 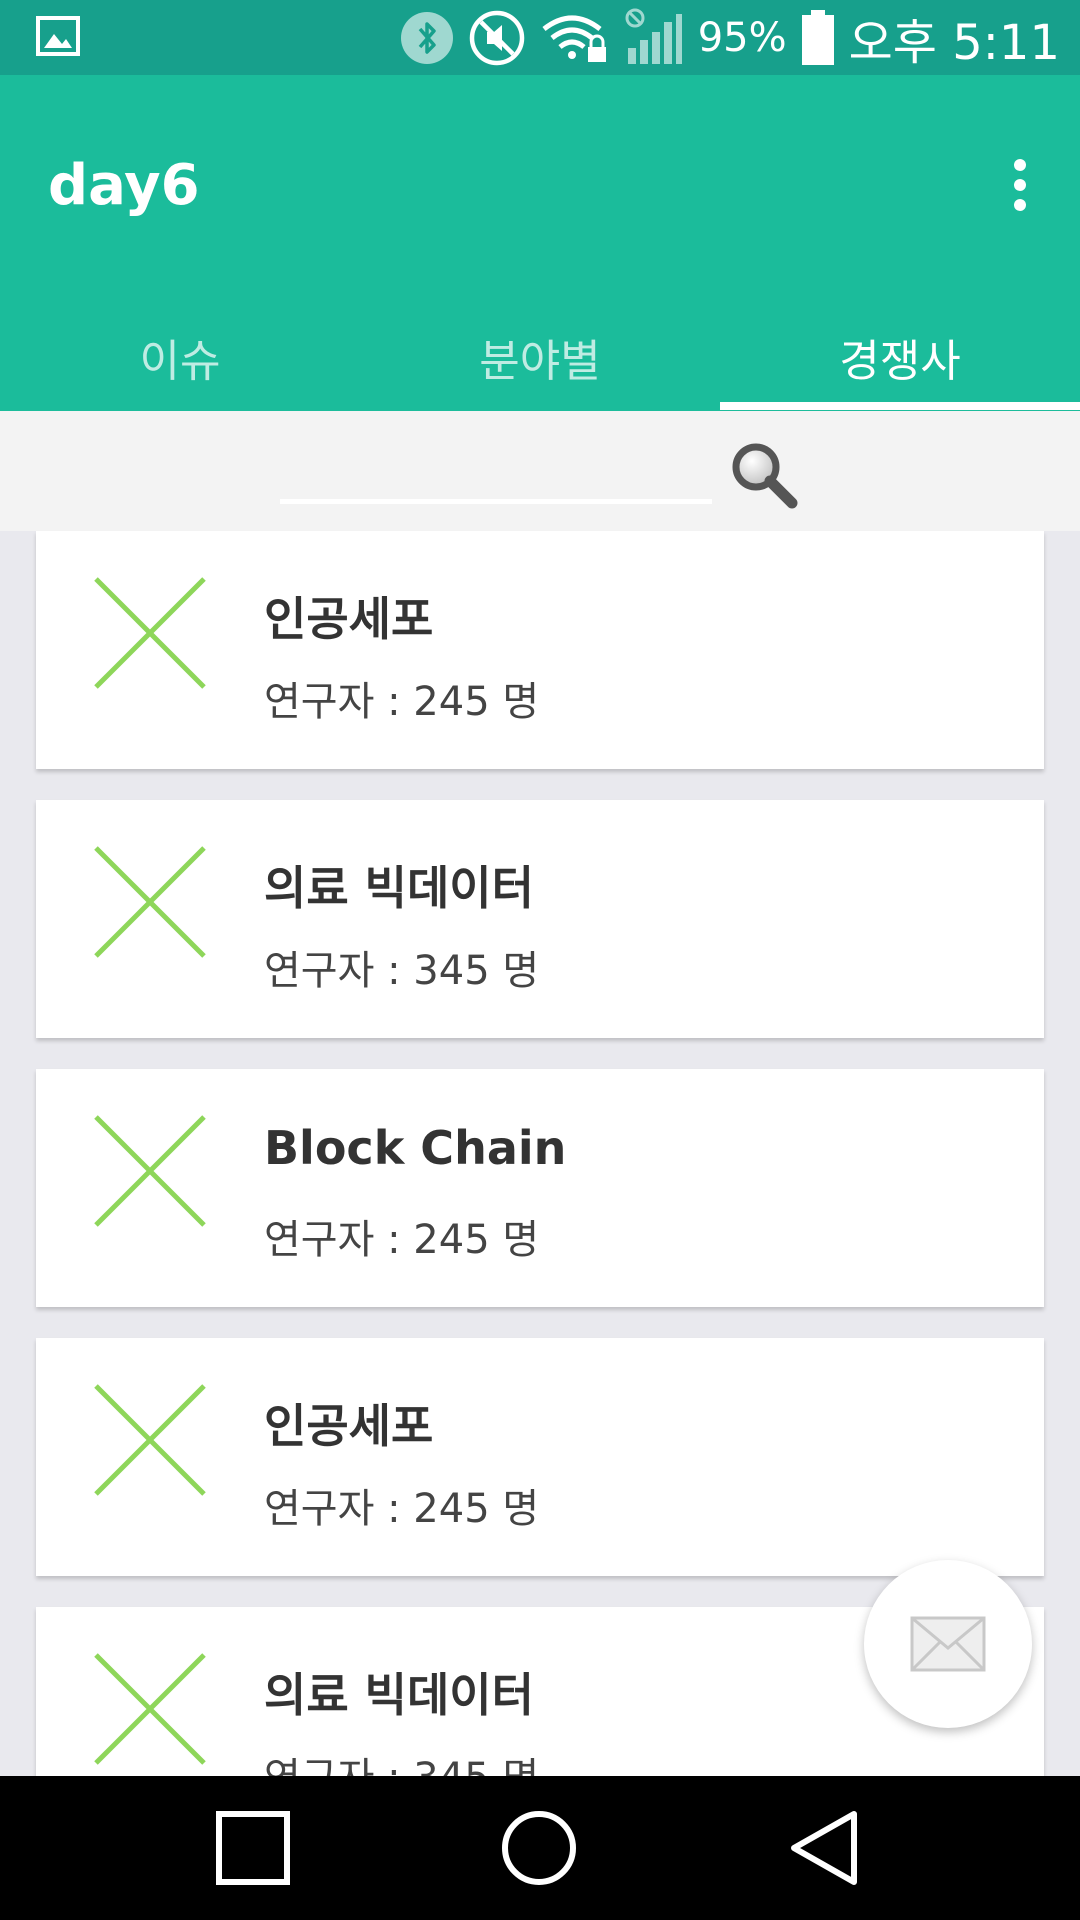 I want to click on battery-percent: 95%, so click(x=742, y=37).